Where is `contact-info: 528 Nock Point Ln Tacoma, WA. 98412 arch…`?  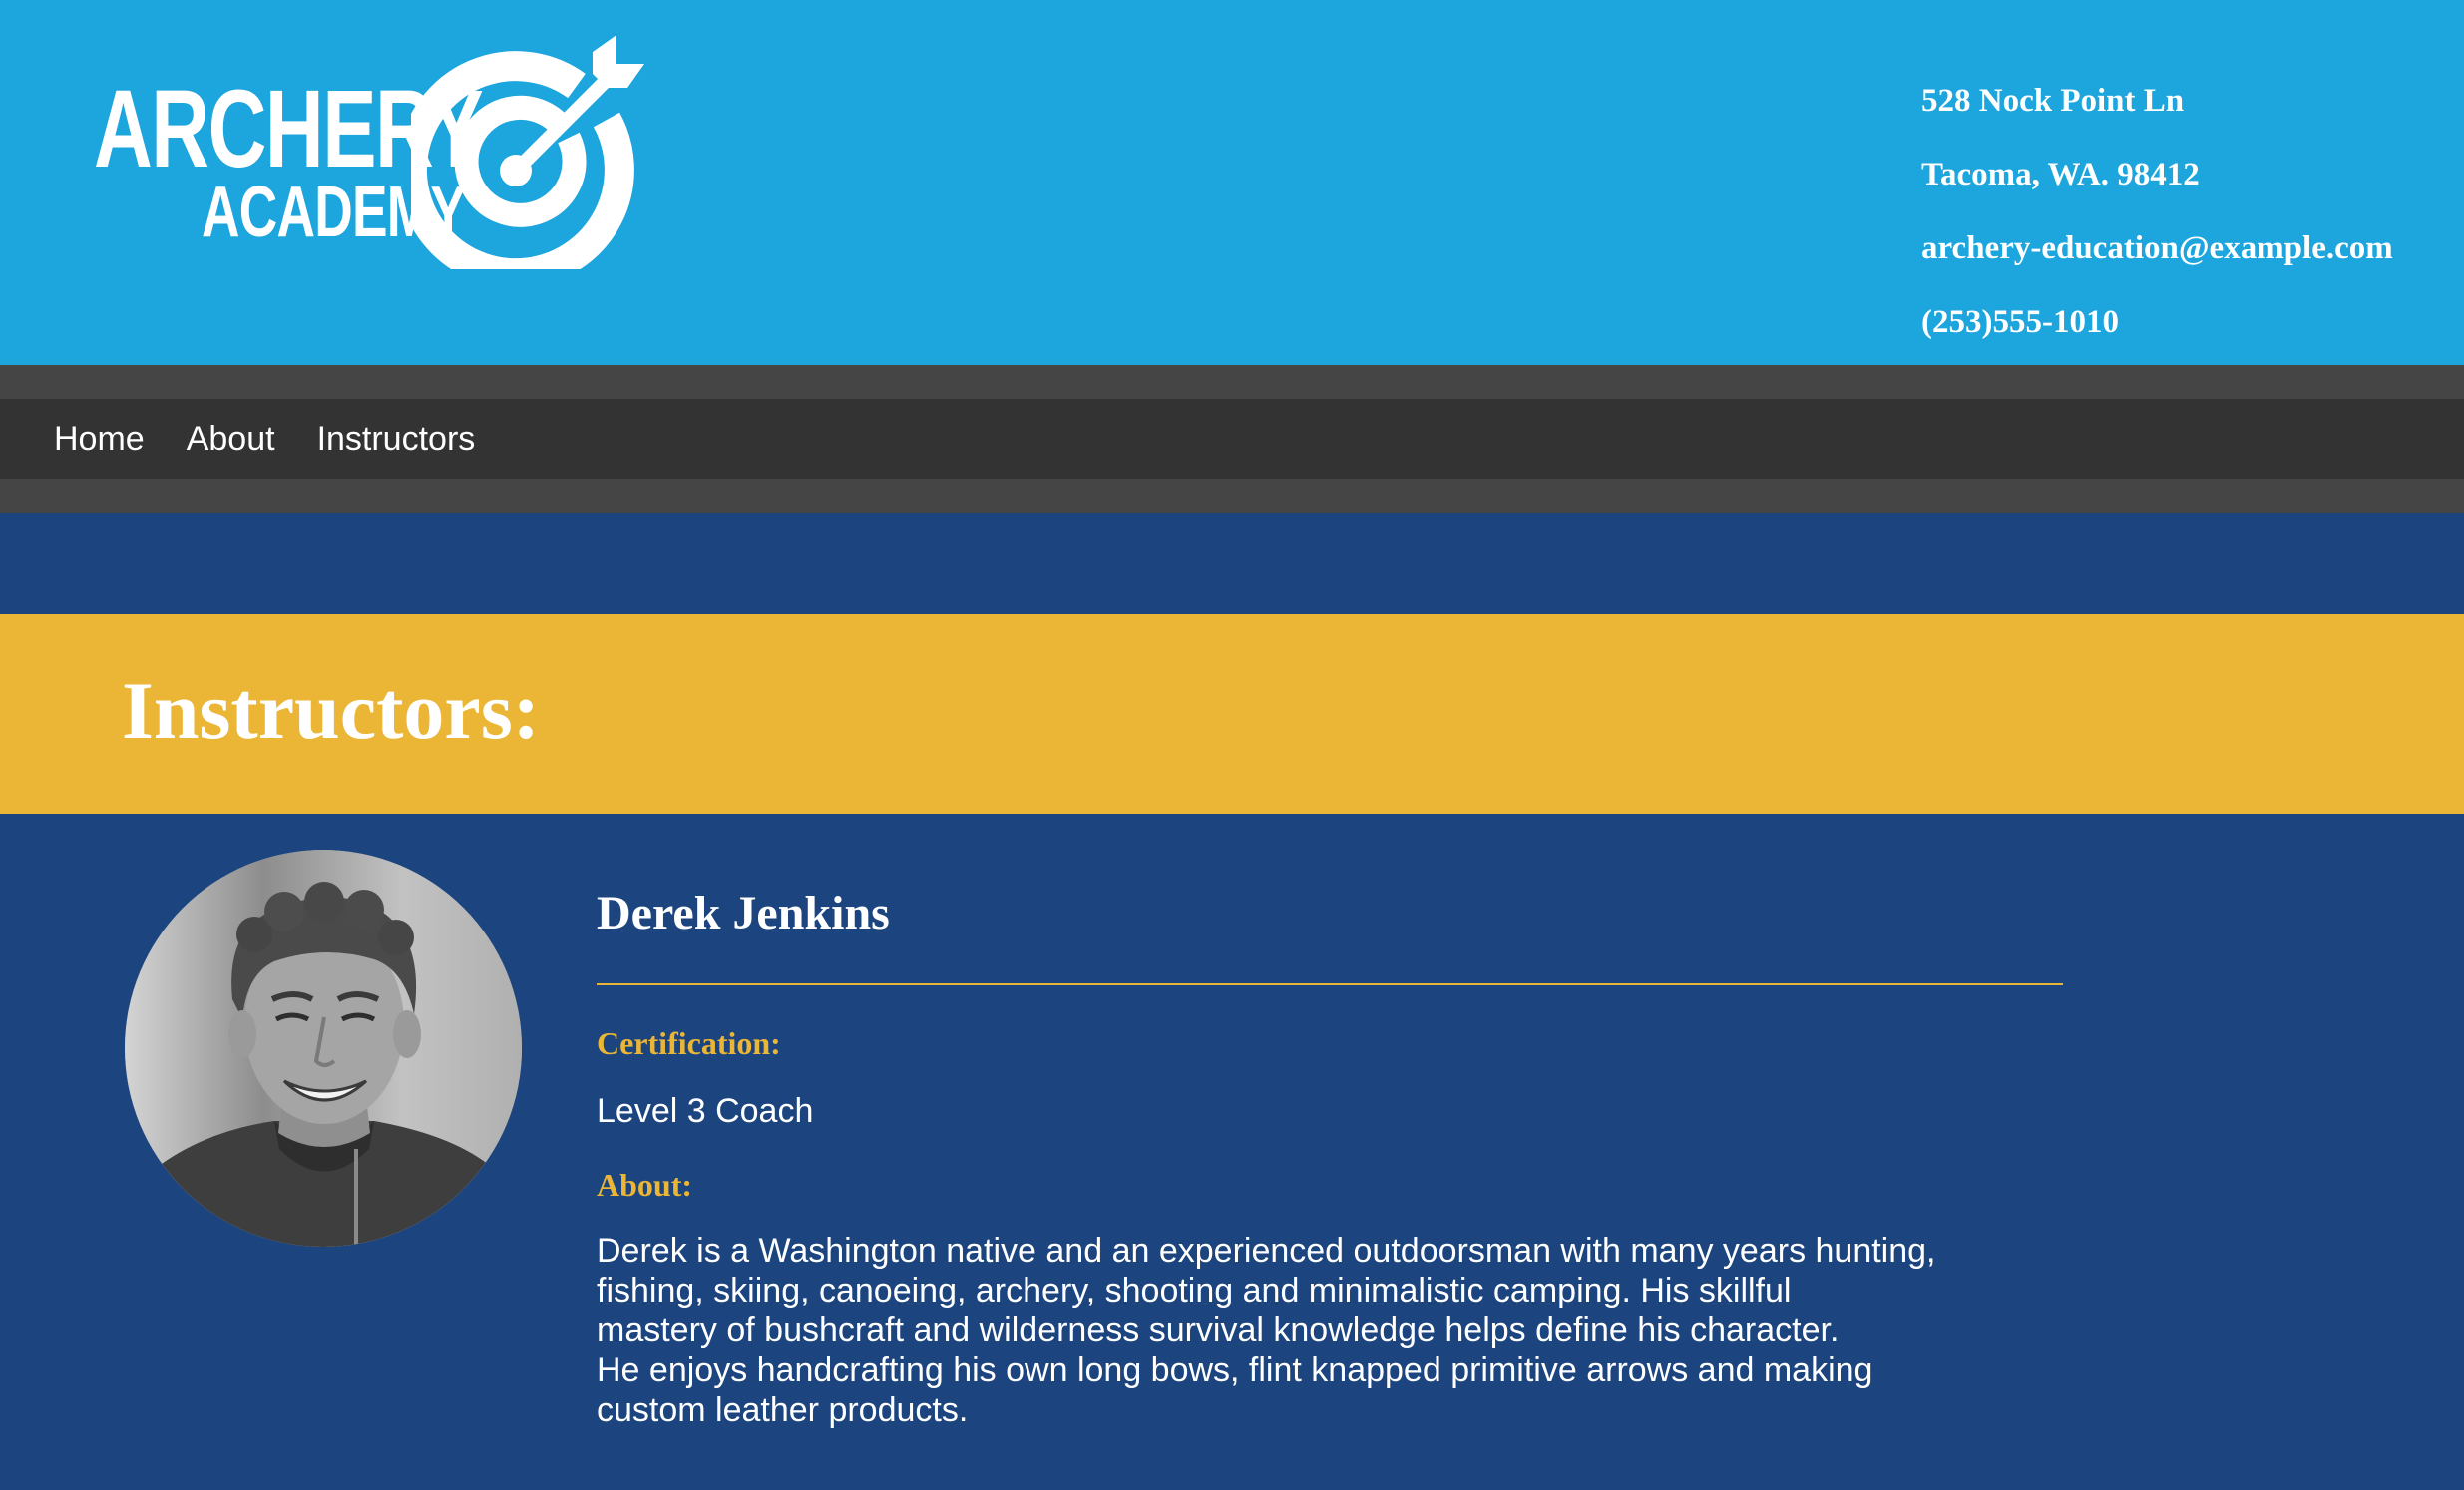 contact-info: 528 Nock Point Ln Tacoma, WA. 98412 arch… is located at coordinates (2157, 211).